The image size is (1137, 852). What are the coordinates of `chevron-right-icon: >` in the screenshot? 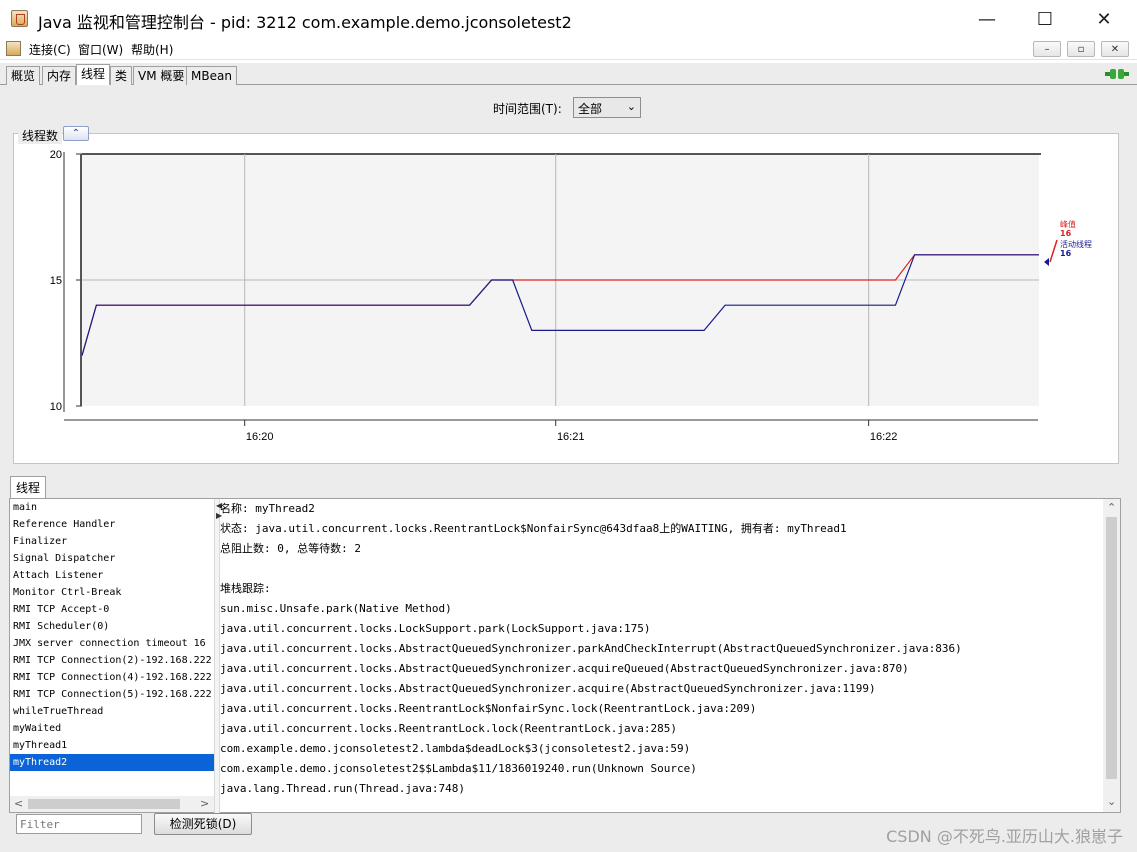 It's located at (204, 803).